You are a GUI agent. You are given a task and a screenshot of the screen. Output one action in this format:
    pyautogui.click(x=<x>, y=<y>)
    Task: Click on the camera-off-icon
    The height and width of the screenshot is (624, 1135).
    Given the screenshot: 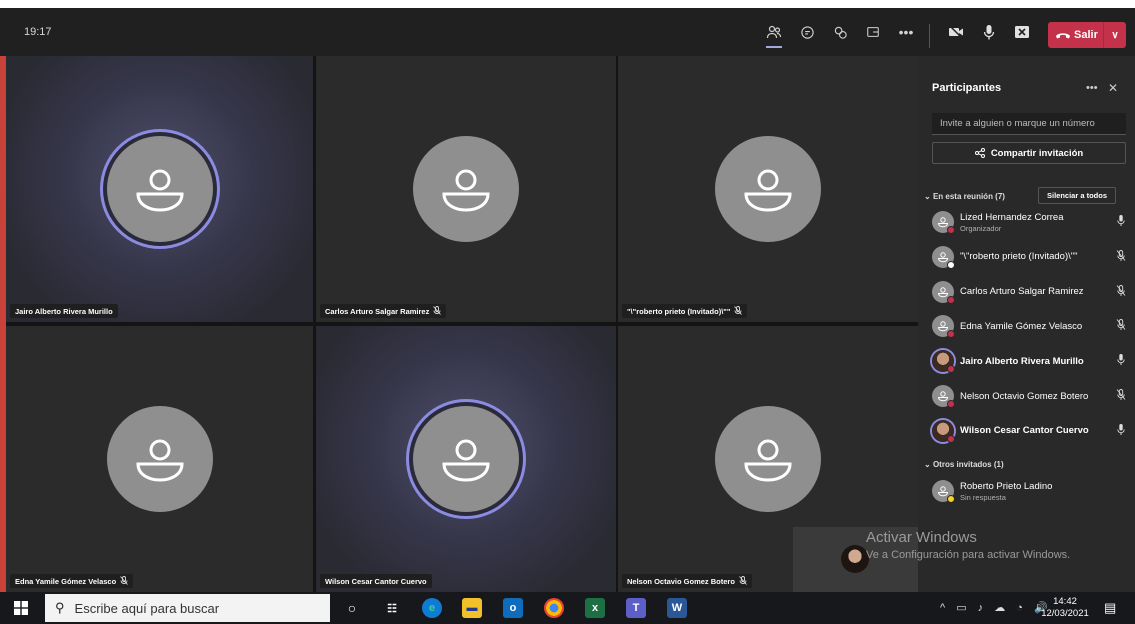 What is the action you would take?
    pyautogui.click(x=956, y=32)
    